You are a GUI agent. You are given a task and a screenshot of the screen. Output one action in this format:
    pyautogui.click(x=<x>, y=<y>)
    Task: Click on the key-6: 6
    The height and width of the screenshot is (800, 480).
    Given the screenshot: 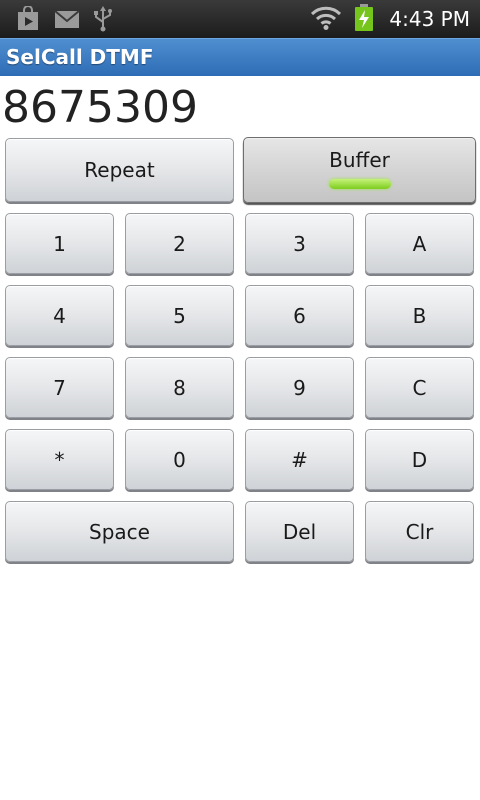 What is the action you would take?
    pyautogui.click(x=299, y=315)
    